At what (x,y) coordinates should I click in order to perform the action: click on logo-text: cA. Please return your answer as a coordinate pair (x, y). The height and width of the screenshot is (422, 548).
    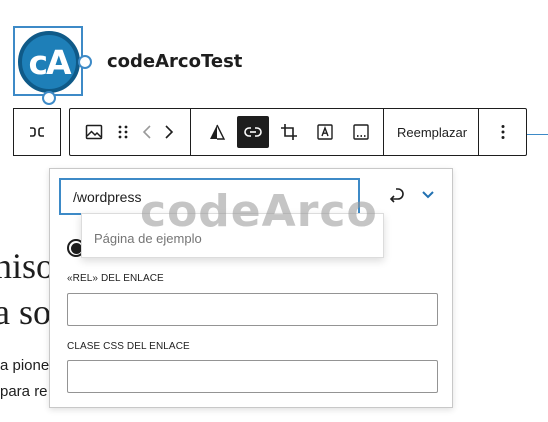
    Looking at the image, I should click on (49, 62).